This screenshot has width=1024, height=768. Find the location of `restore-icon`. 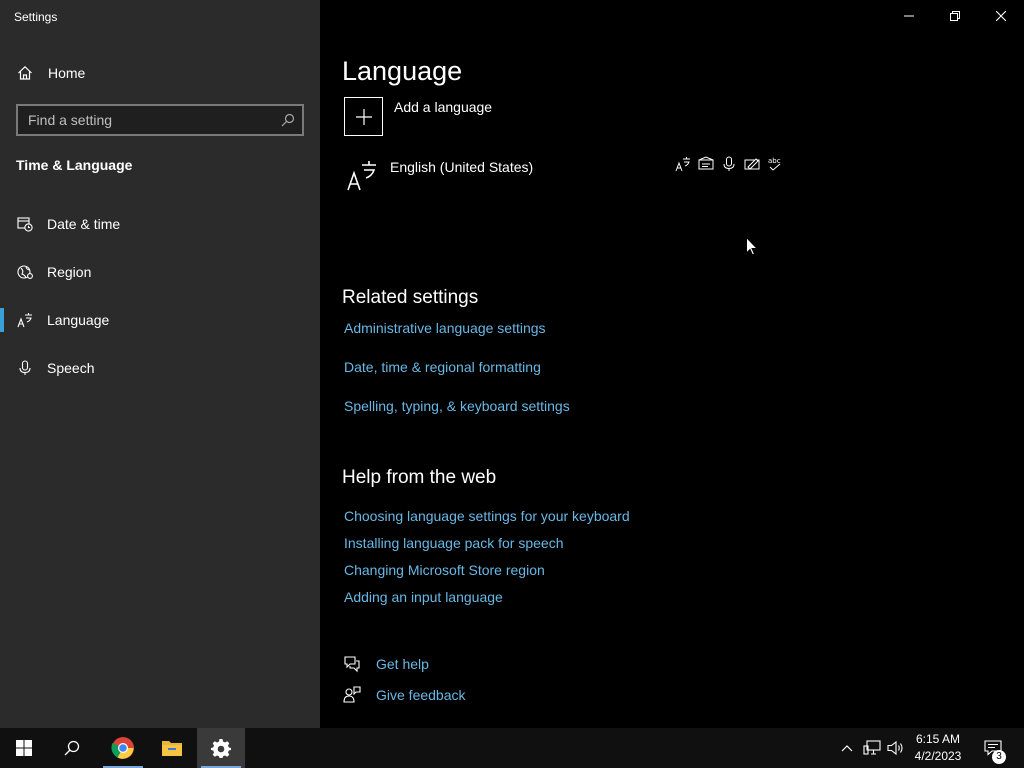

restore-icon is located at coordinates (955, 16).